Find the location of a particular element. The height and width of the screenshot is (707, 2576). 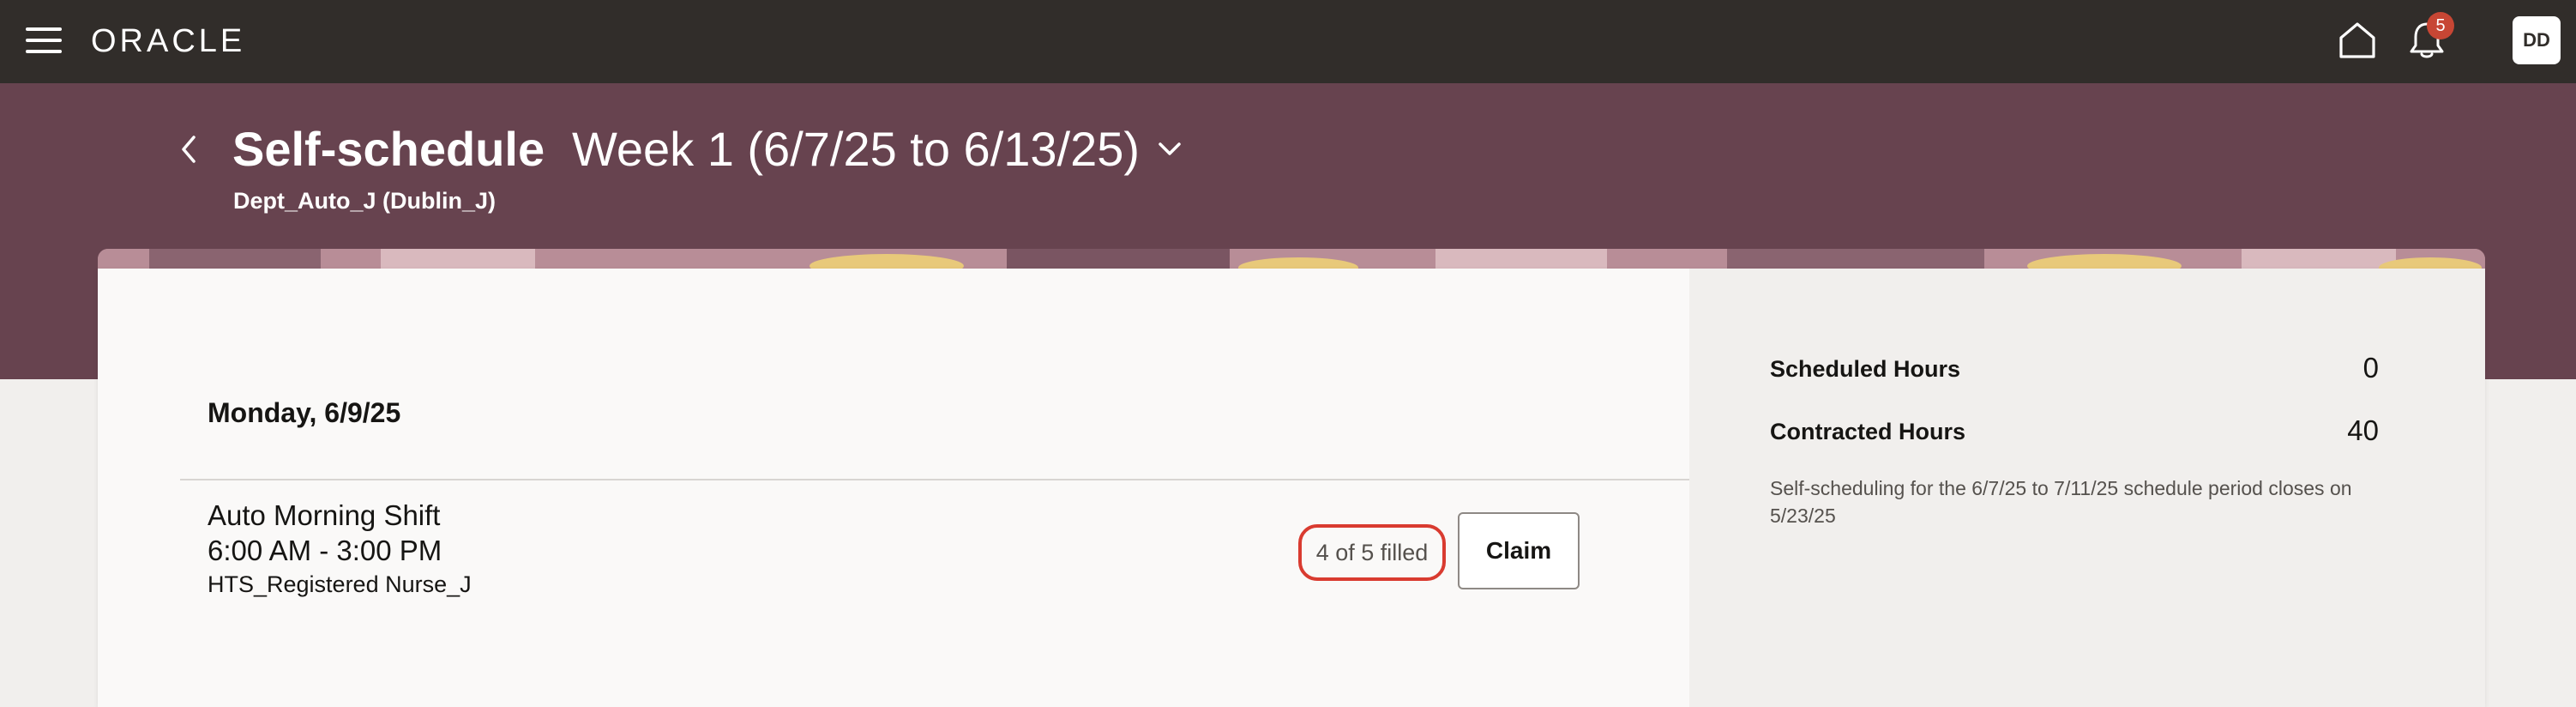

back-chevron-icon is located at coordinates (188, 149).